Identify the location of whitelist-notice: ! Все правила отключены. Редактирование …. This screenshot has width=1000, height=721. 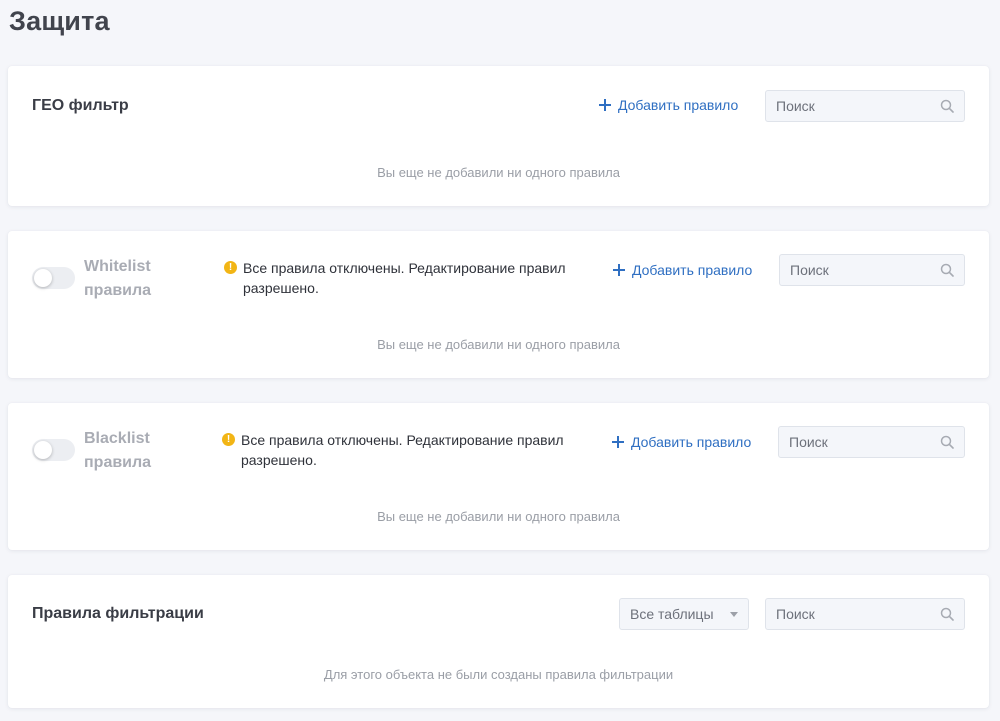
(413, 278).